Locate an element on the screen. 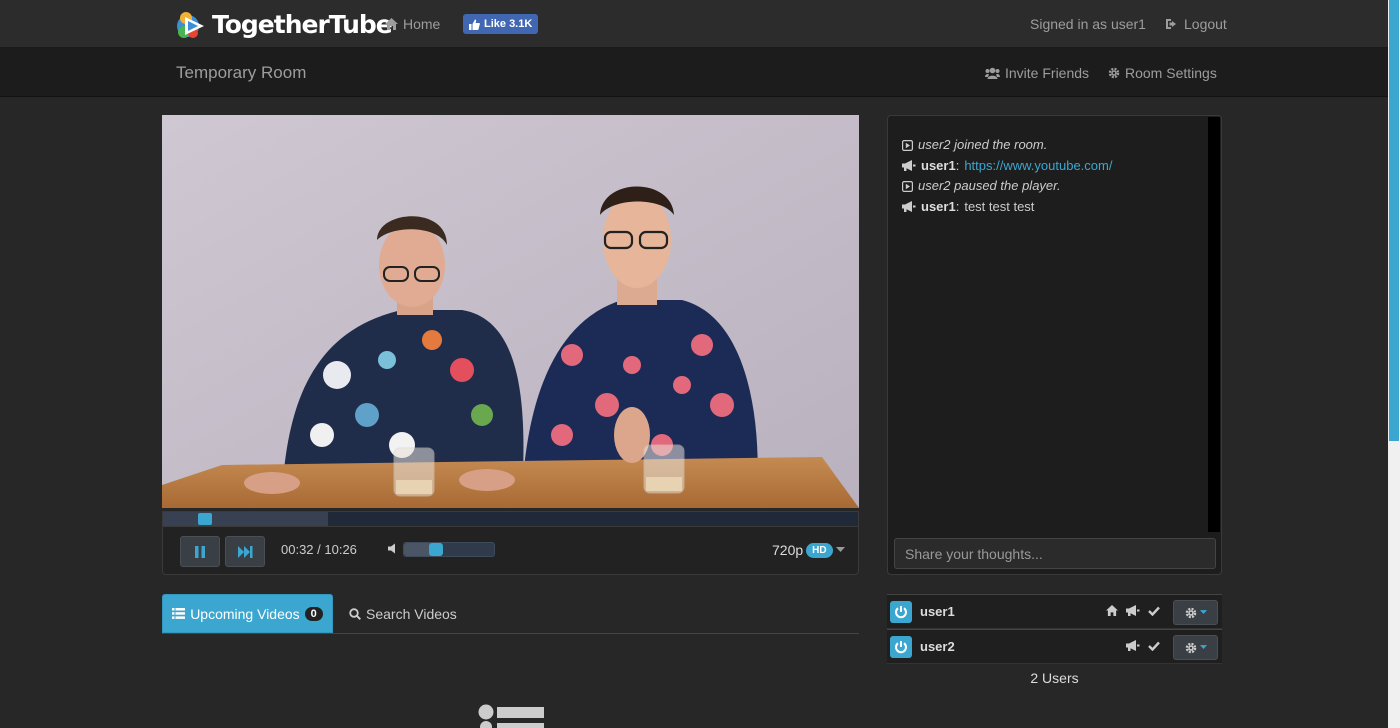 The height and width of the screenshot is (728, 1400). tab-upcoming-videos: Upcoming Videos 0 is located at coordinates (247, 613).